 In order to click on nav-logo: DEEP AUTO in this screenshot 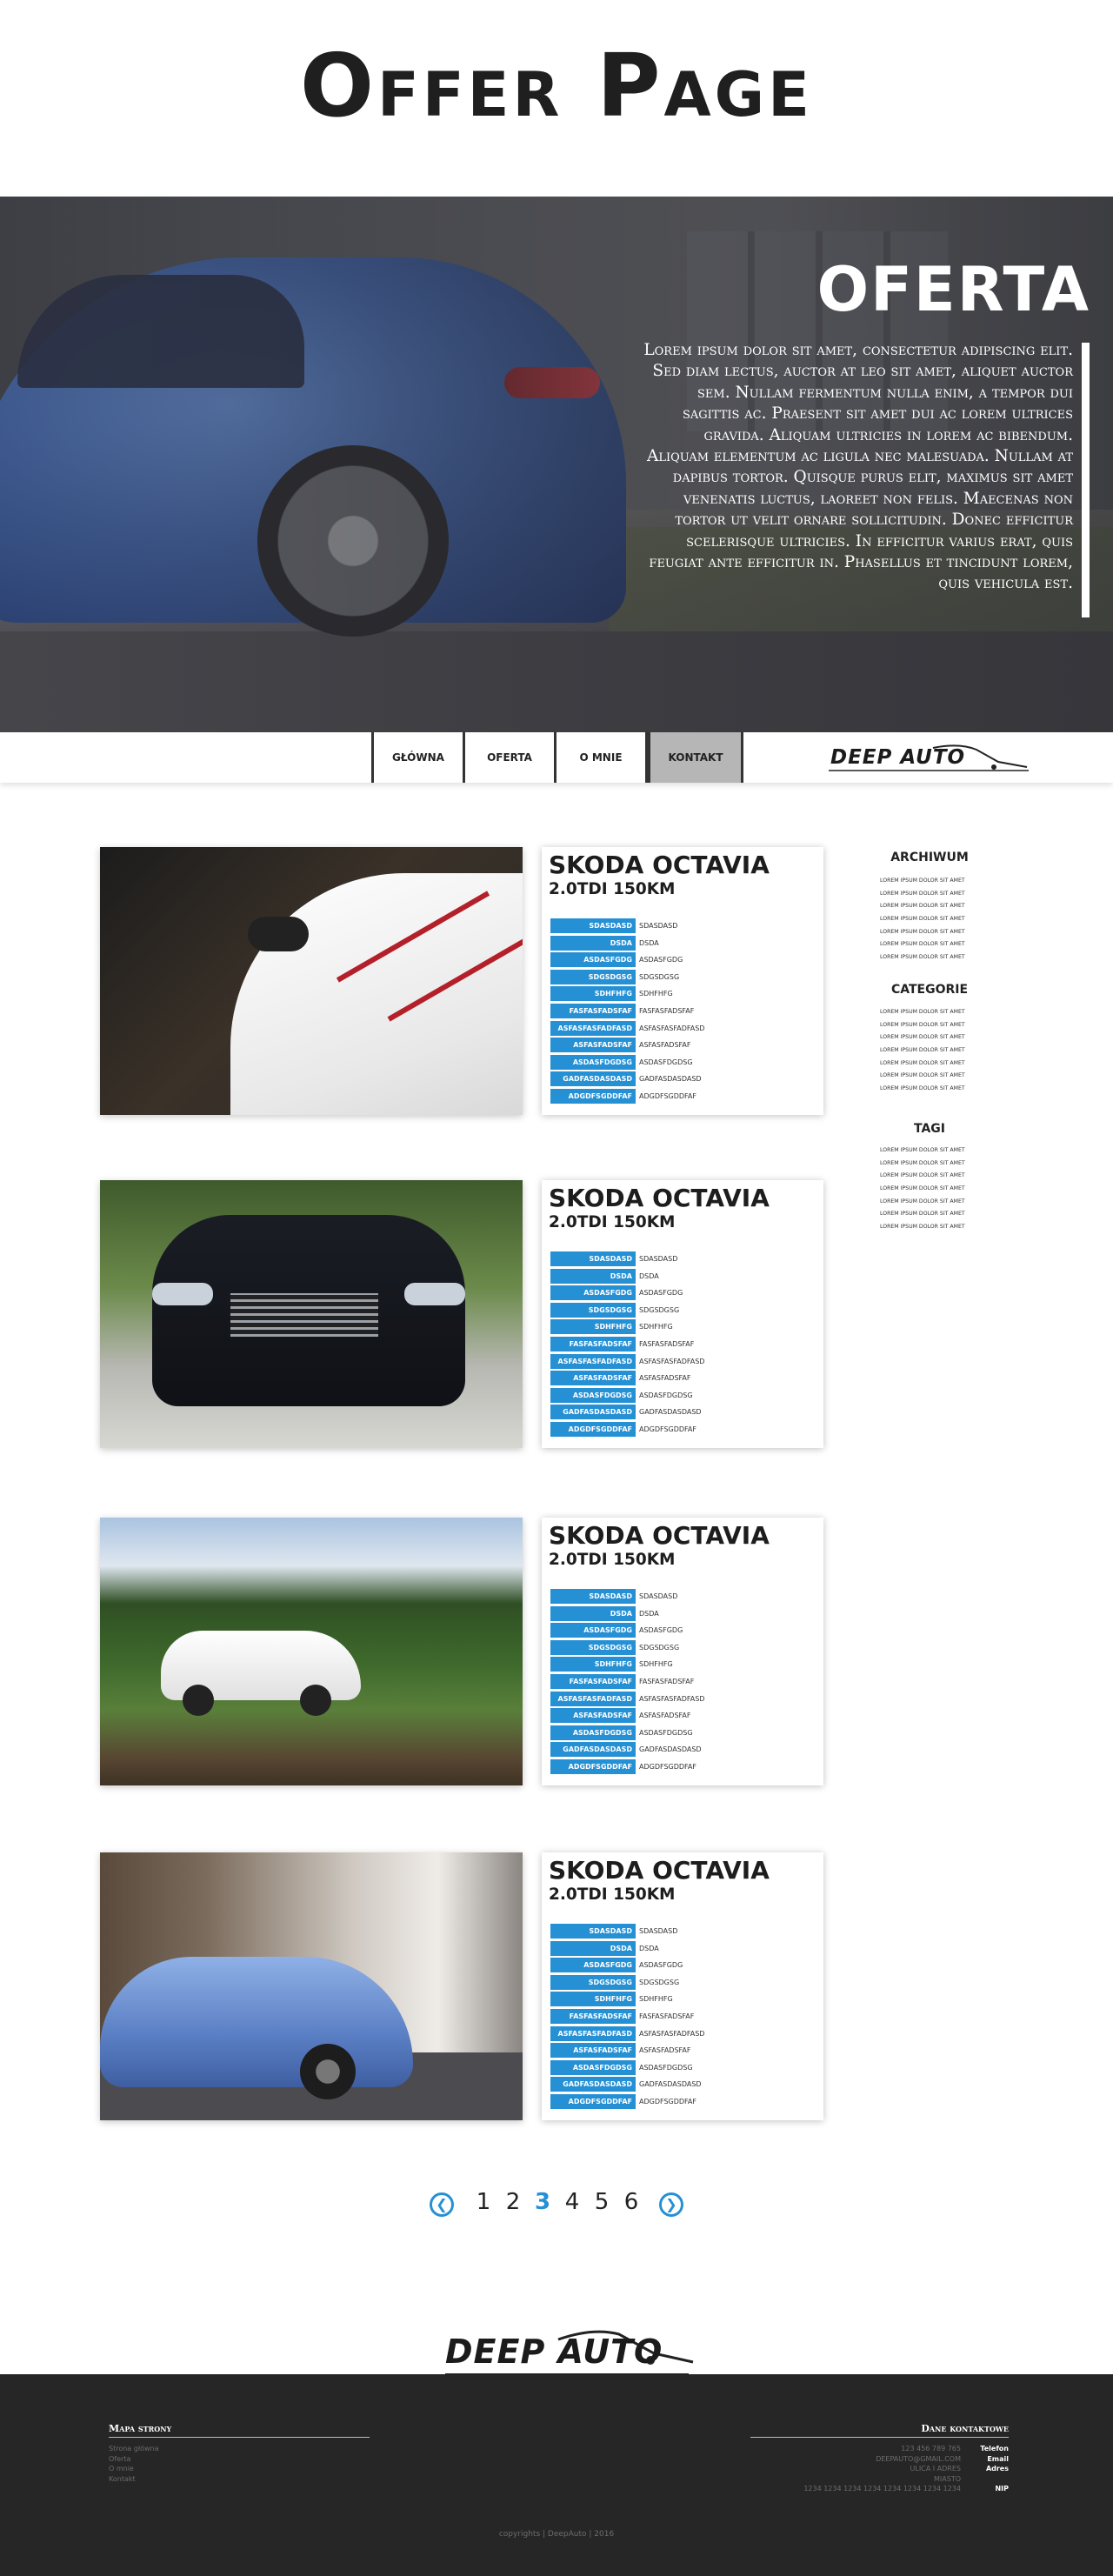, I will do `click(929, 757)`.